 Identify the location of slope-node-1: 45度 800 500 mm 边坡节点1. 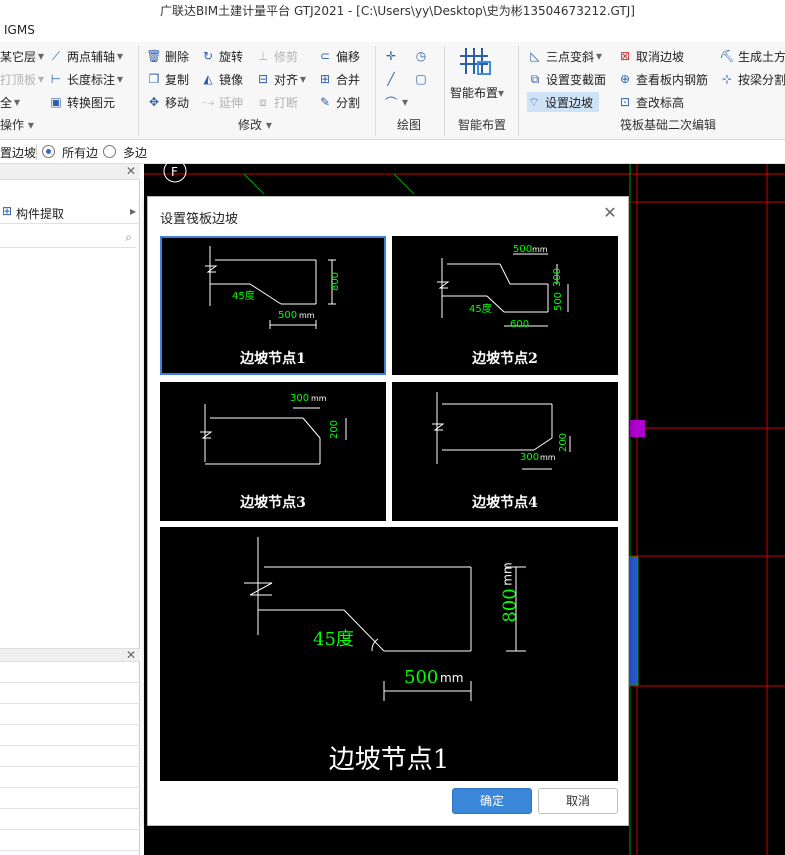
(273, 305).